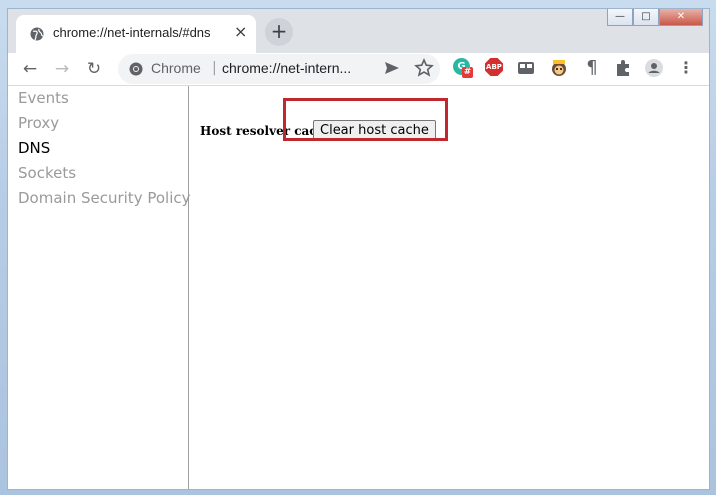 This screenshot has width=716, height=495. What do you see at coordinates (646, 17) in the screenshot?
I see `maximize-button: □` at bounding box center [646, 17].